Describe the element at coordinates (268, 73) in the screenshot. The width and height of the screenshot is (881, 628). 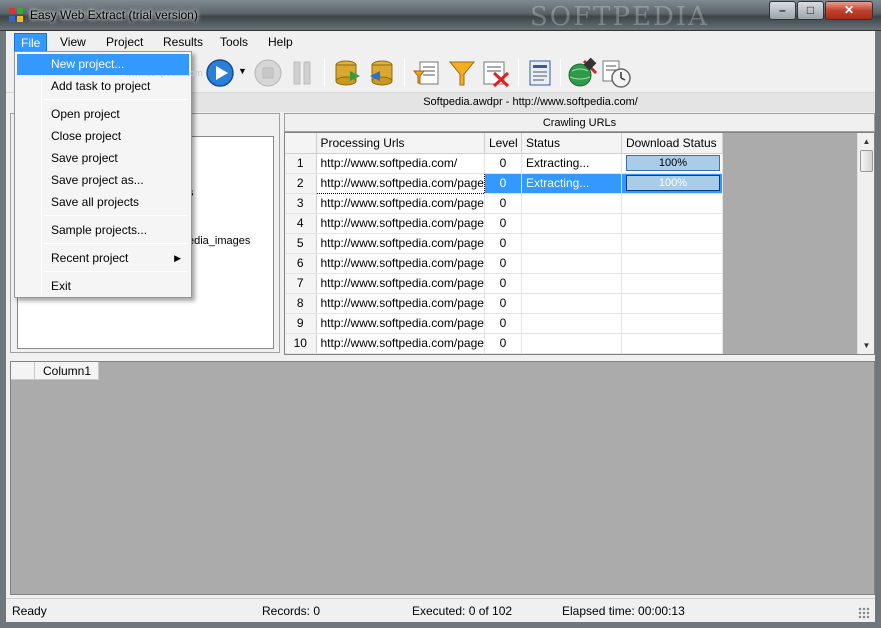
I see `stop-icon` at that location.